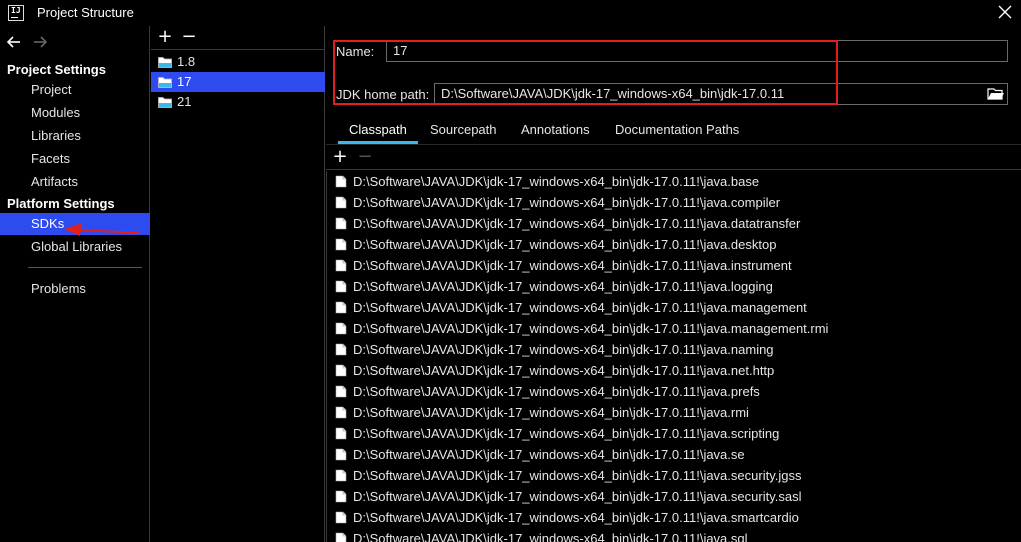 The image size is (1021, 542). What do you see at coordinates (555, 131) in the screenshot?
I see `tab-annotations: Annotations` at bounding box center [555, 131].